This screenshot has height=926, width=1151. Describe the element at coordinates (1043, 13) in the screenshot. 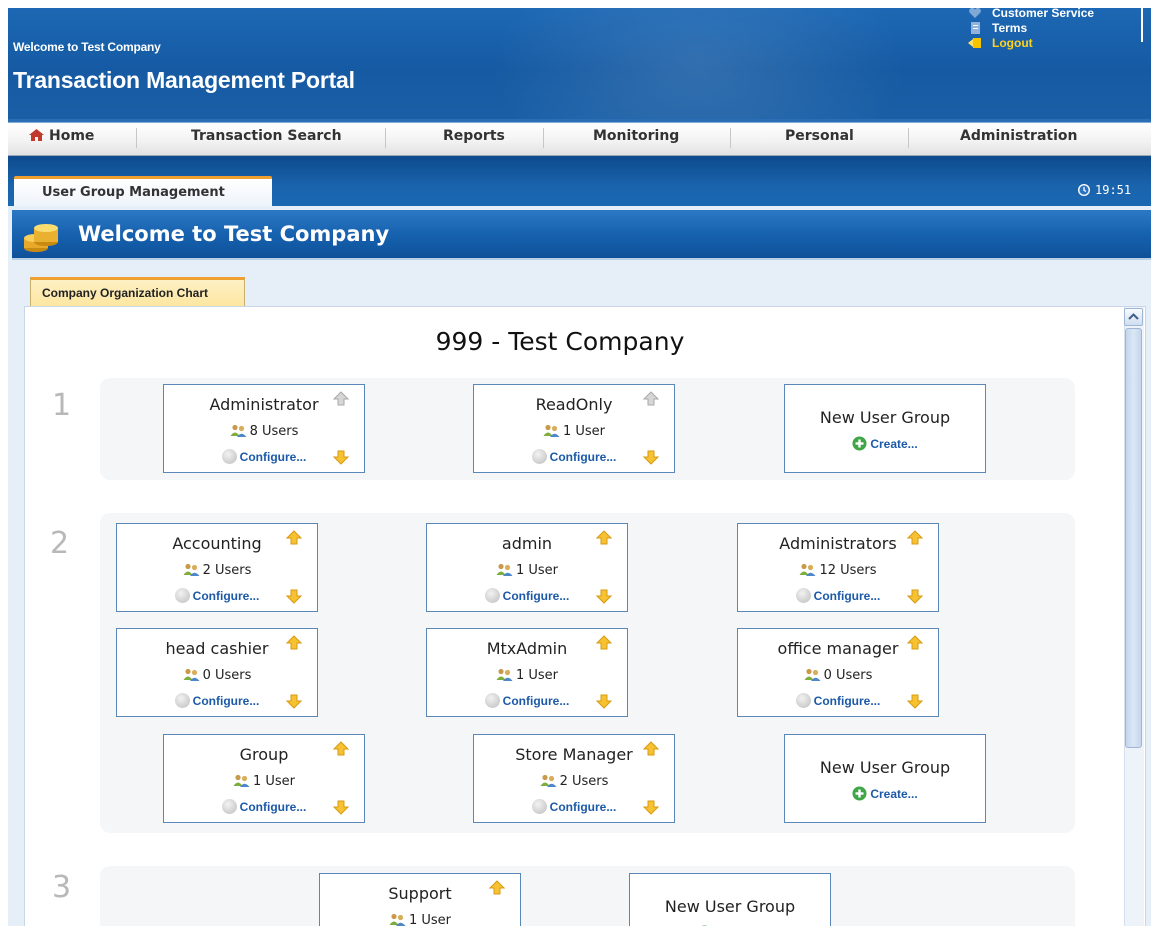

I see `customer-service-label: Customer Service` at that location.